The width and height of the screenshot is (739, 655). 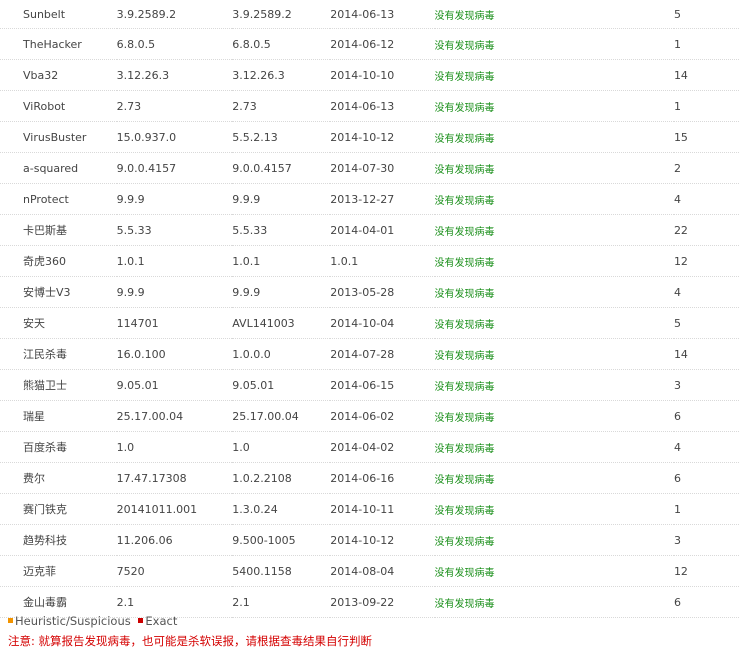 What do you see at coordinates (382, 571) in the screenshot?
I see `update-date-cell: 2014-08-04` at bounding box center [382, 571].